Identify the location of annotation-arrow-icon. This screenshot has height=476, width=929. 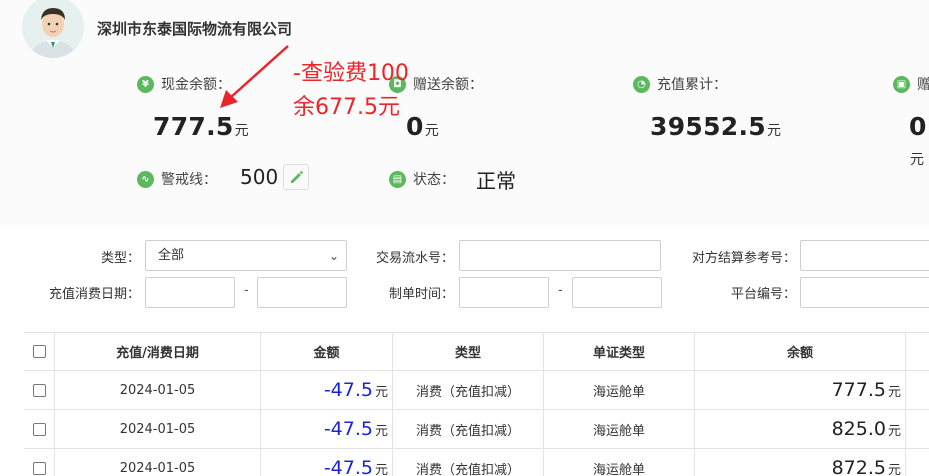
(254, 76).